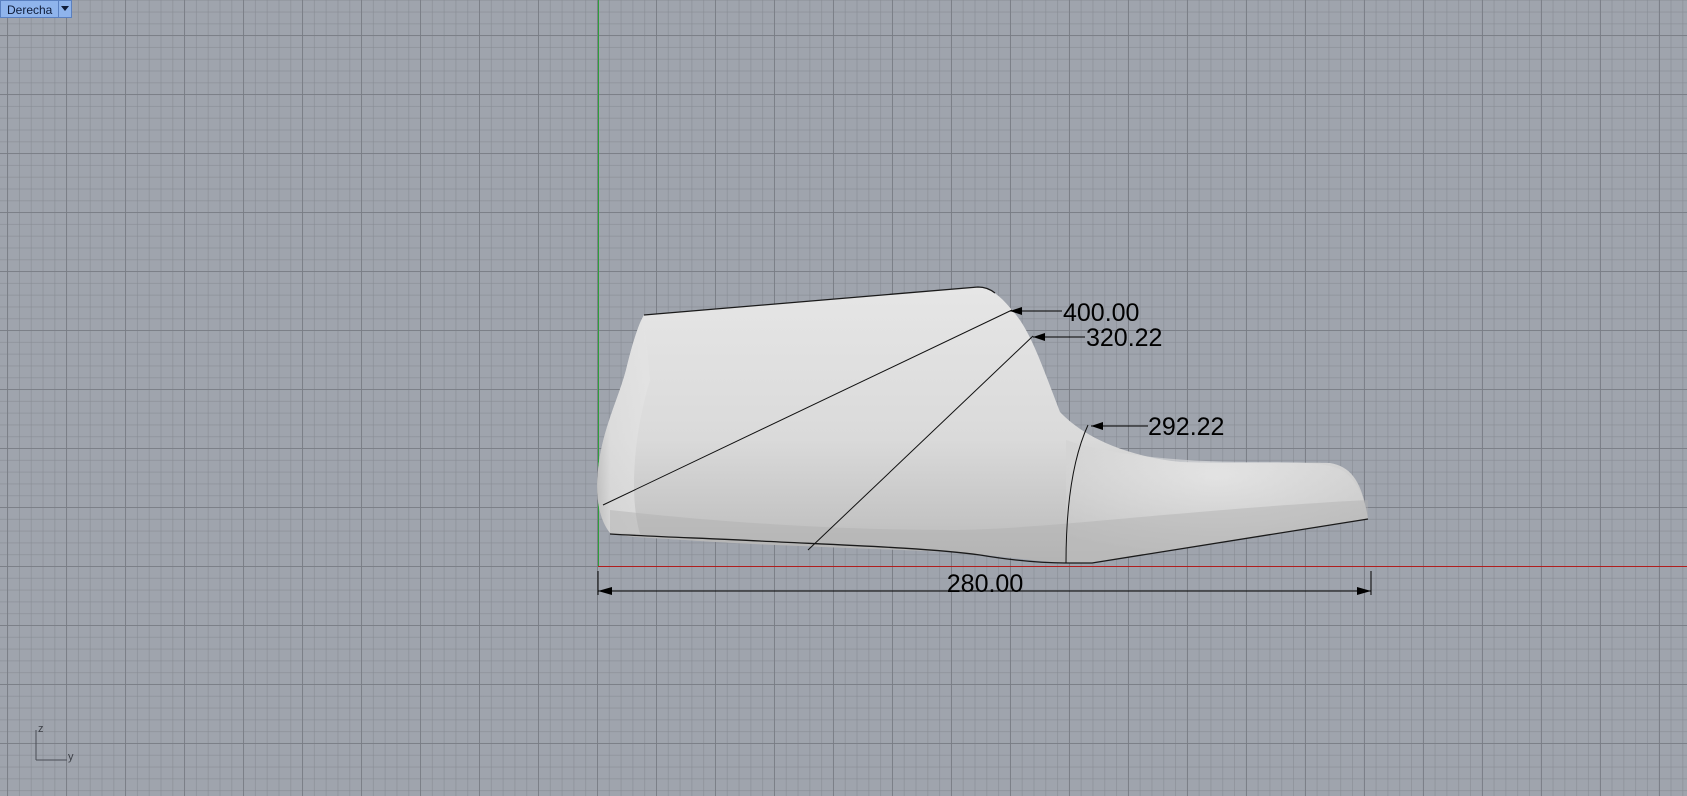  What do you see at coordinates (1124, 338) in the screenshot?
I see `dimension-label-320: 320.22` at bounding box center [1124, 338].